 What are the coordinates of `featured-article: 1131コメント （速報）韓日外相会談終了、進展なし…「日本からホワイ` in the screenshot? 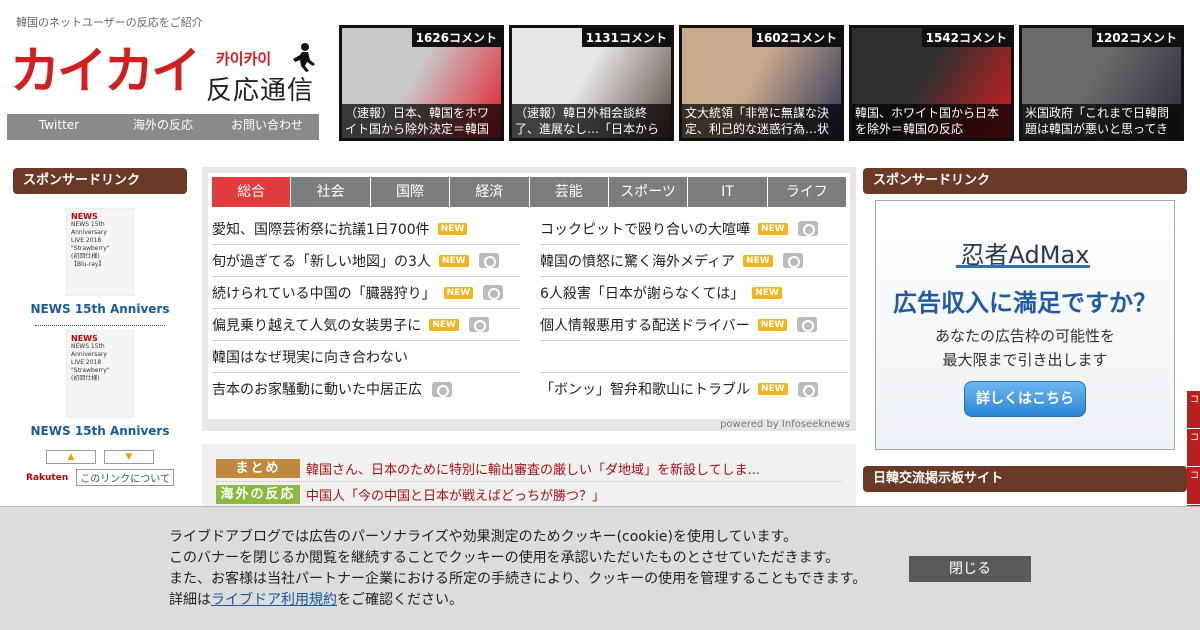 It's located at (591, 83).